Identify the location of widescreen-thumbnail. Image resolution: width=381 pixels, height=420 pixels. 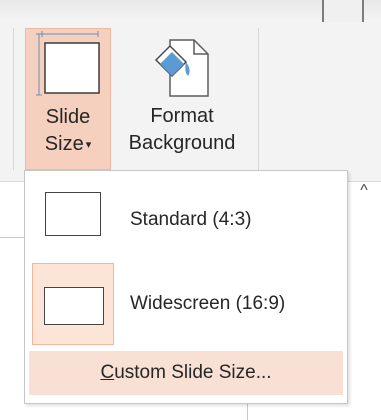
(73, 304).